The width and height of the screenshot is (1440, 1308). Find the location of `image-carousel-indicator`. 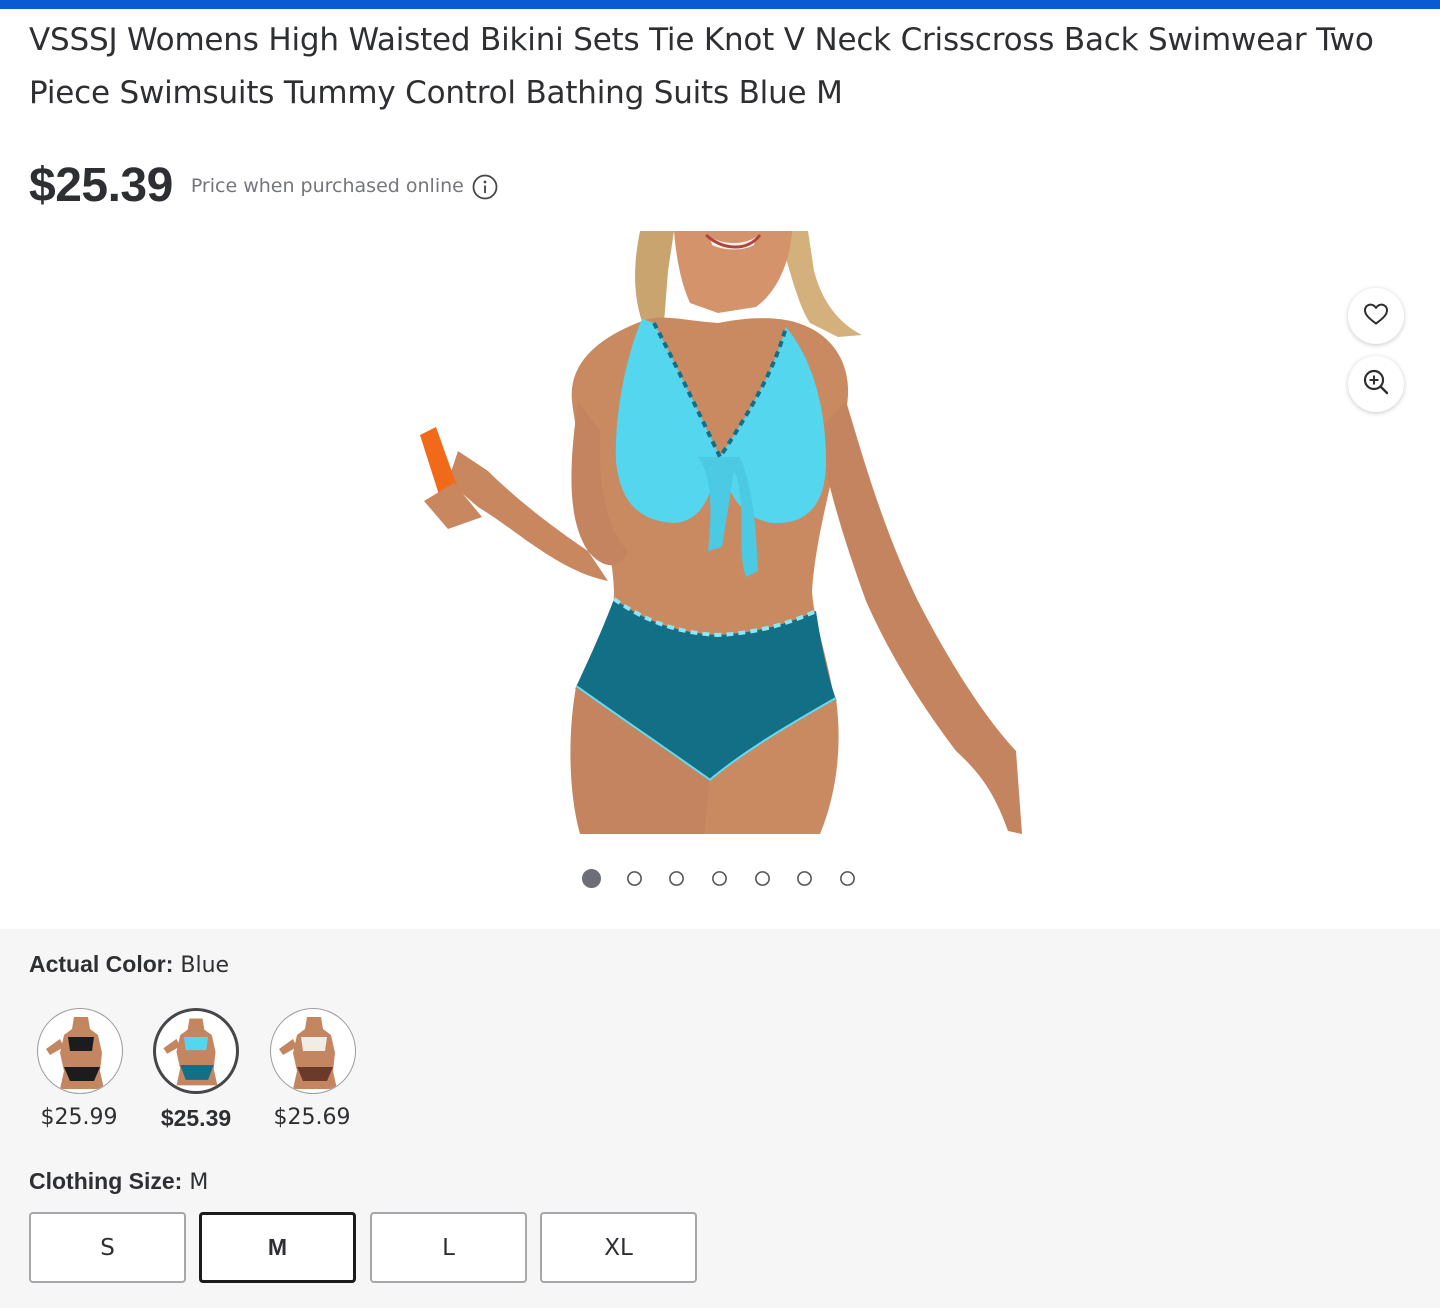

image-carousel-indicator is located at coordinates (731, 878).